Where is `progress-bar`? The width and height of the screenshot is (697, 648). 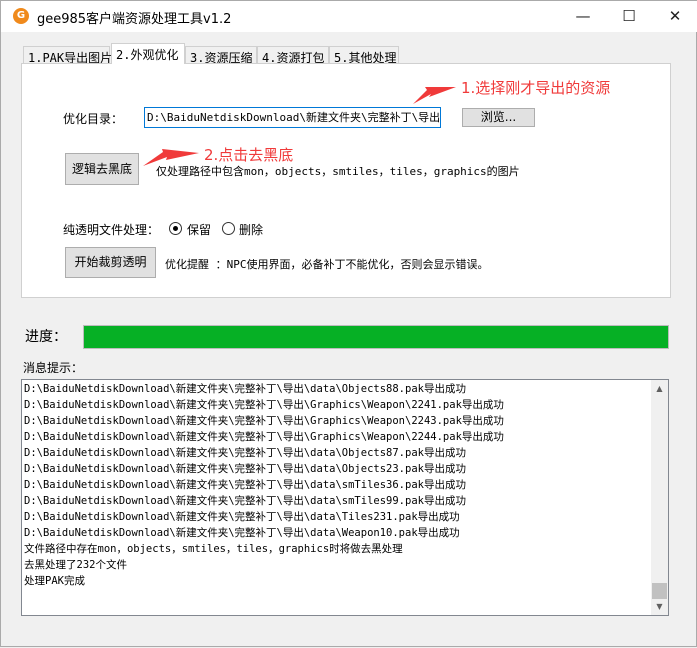 progress-bar is located at coordinates (376, 337).